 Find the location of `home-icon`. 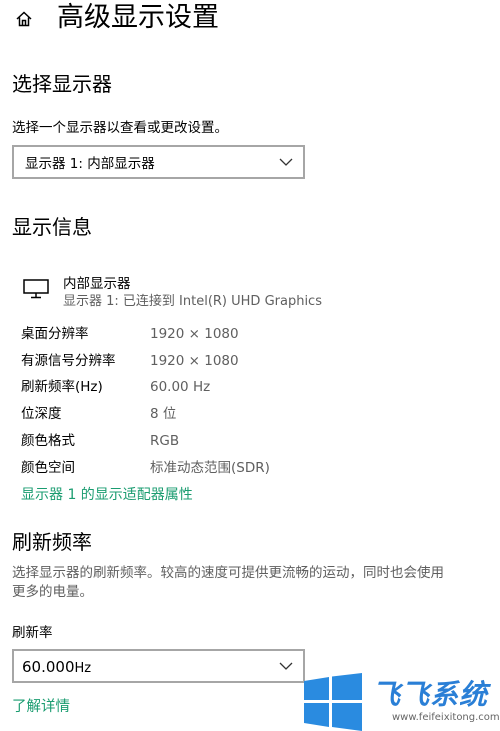

home-icon is located at coordinates (24, 19).